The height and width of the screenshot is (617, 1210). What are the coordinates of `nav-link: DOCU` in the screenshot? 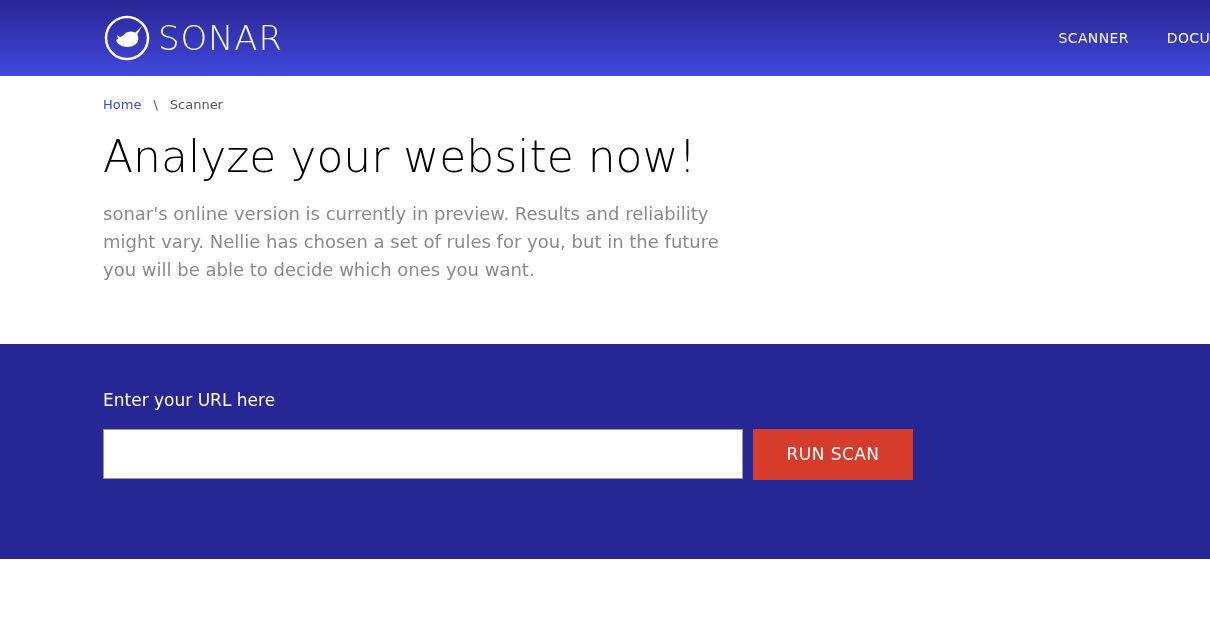 It's located at (1188, 38).